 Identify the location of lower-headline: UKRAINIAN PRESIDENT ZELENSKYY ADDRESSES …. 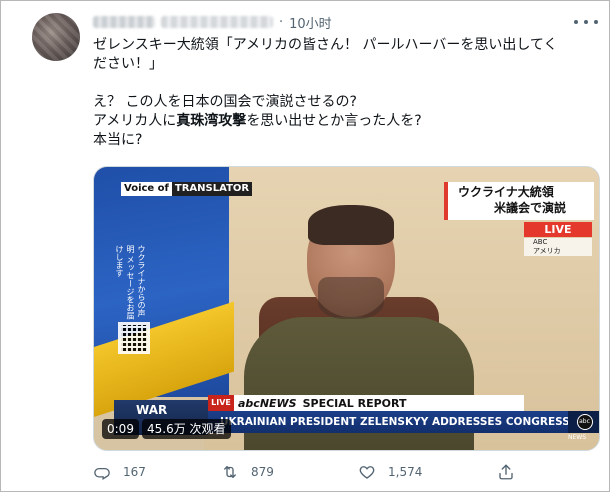
(388, 422).